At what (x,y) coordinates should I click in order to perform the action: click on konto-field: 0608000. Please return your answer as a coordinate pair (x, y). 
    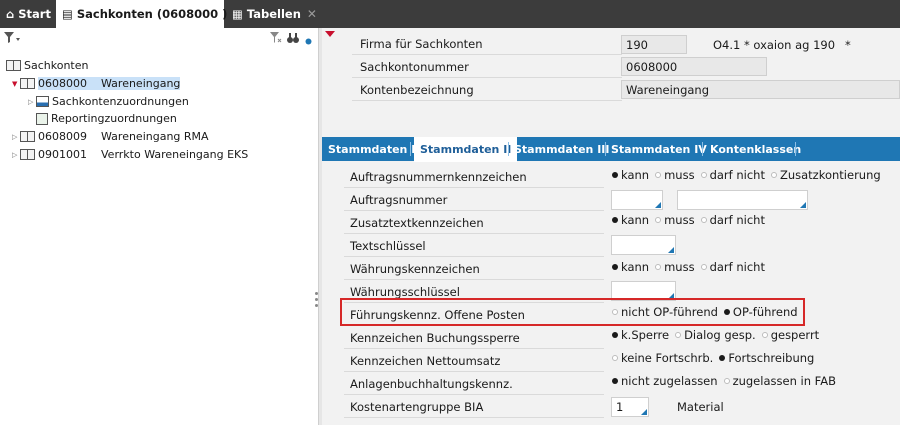
    Looking at the image, I should click on (694, 66).